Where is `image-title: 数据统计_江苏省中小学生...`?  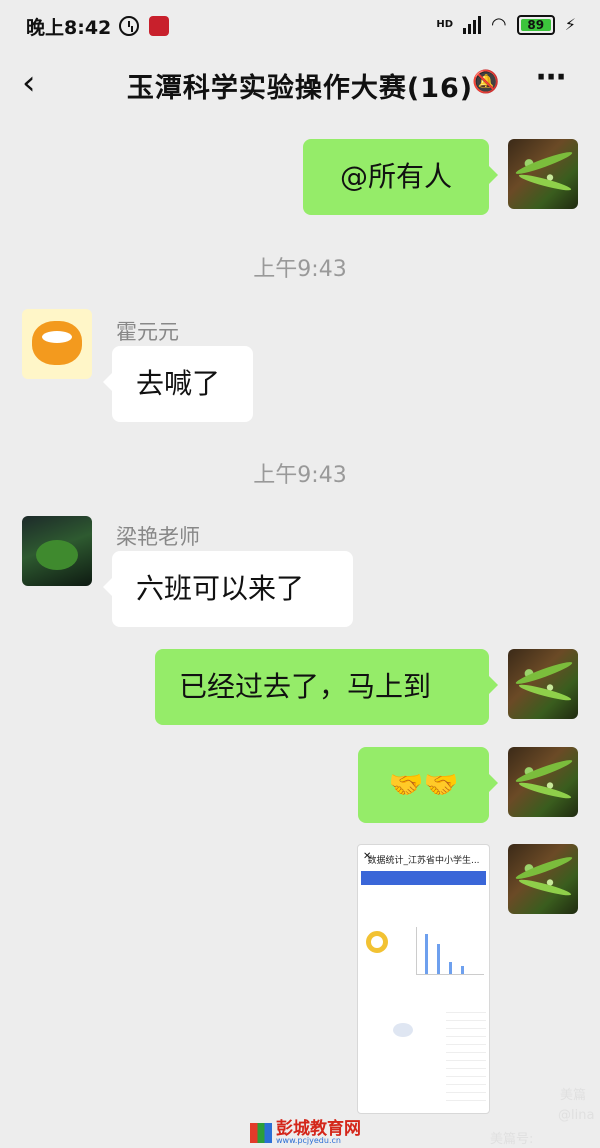 image-title: 数据统计_江苏省中小学生... is located at coordinates (423, 861).